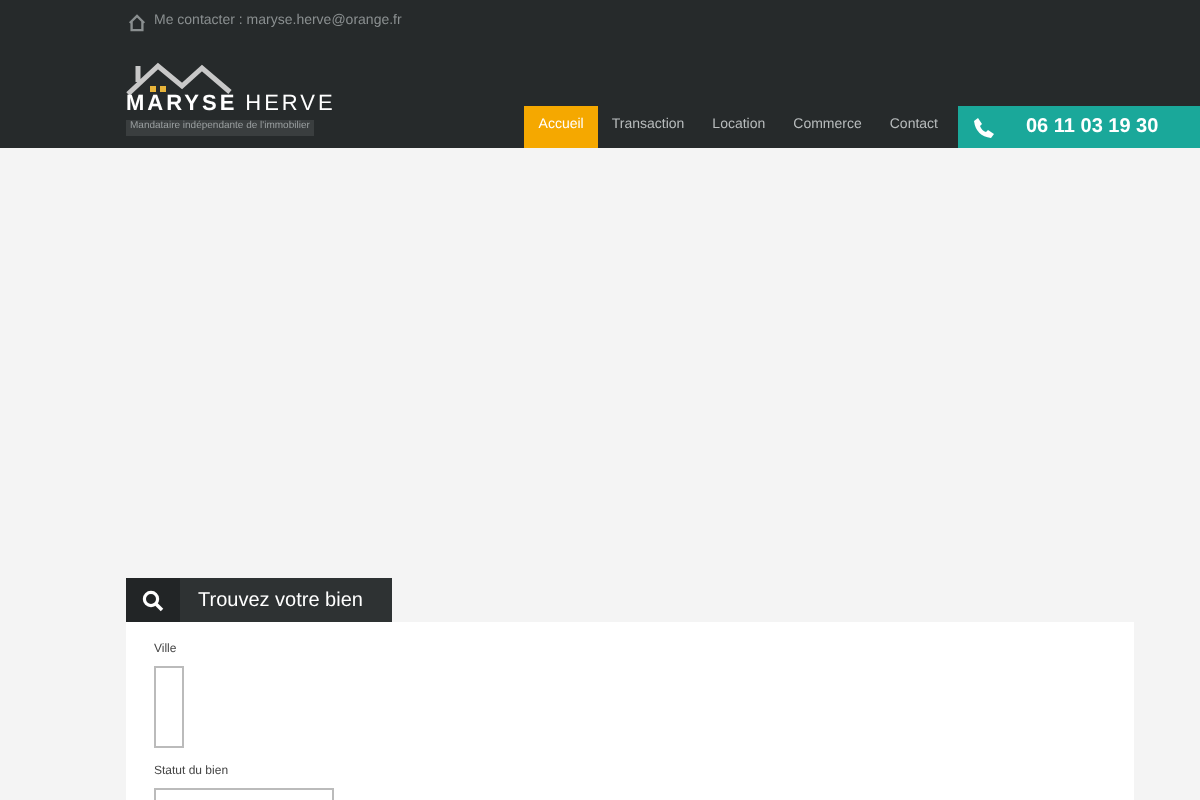  Describe the element at coordinates (290, 105) in the screenshot. I see `logo-name: HERVE` at that location.